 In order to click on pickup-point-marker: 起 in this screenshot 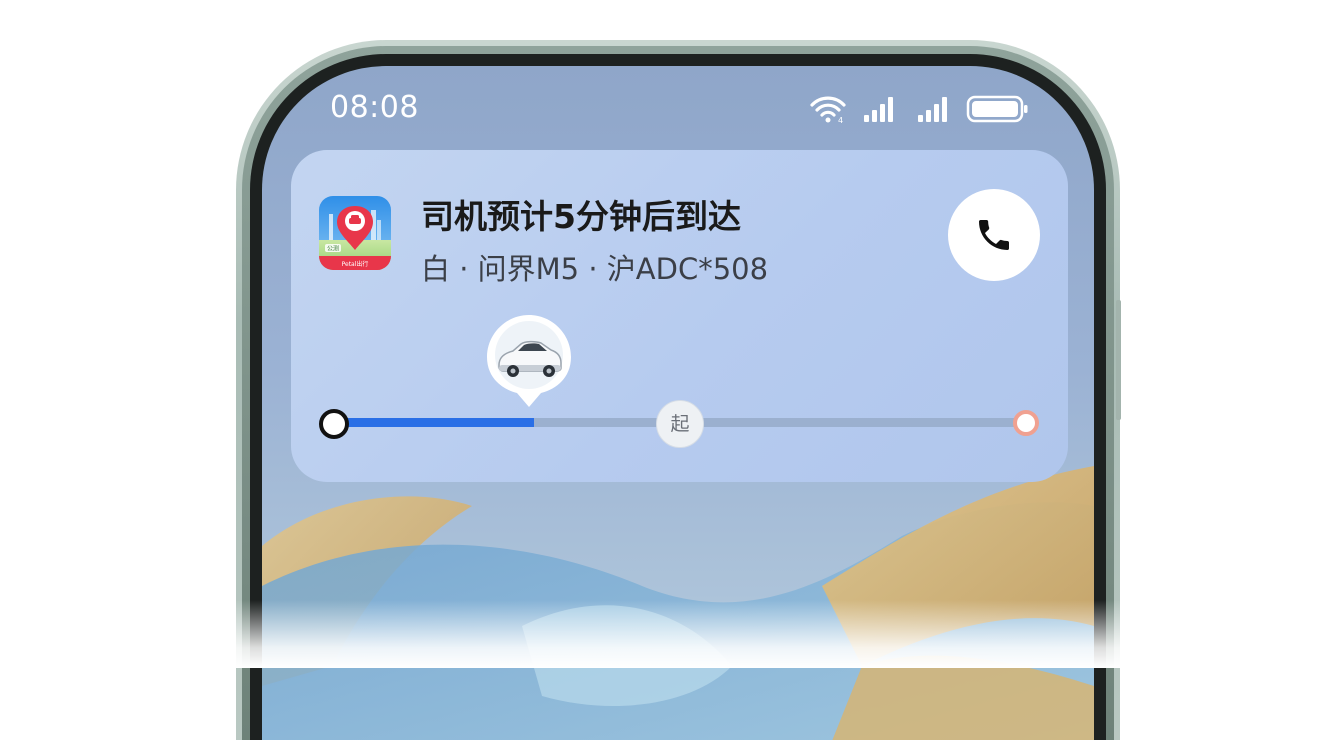, I will do `click(680, 424)`.